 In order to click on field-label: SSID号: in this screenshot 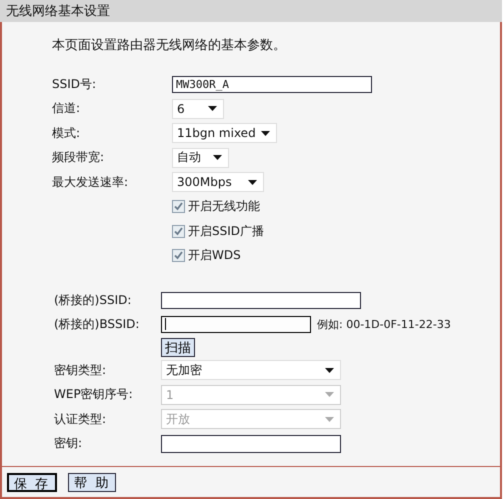, I will do `click(75, 84)`.